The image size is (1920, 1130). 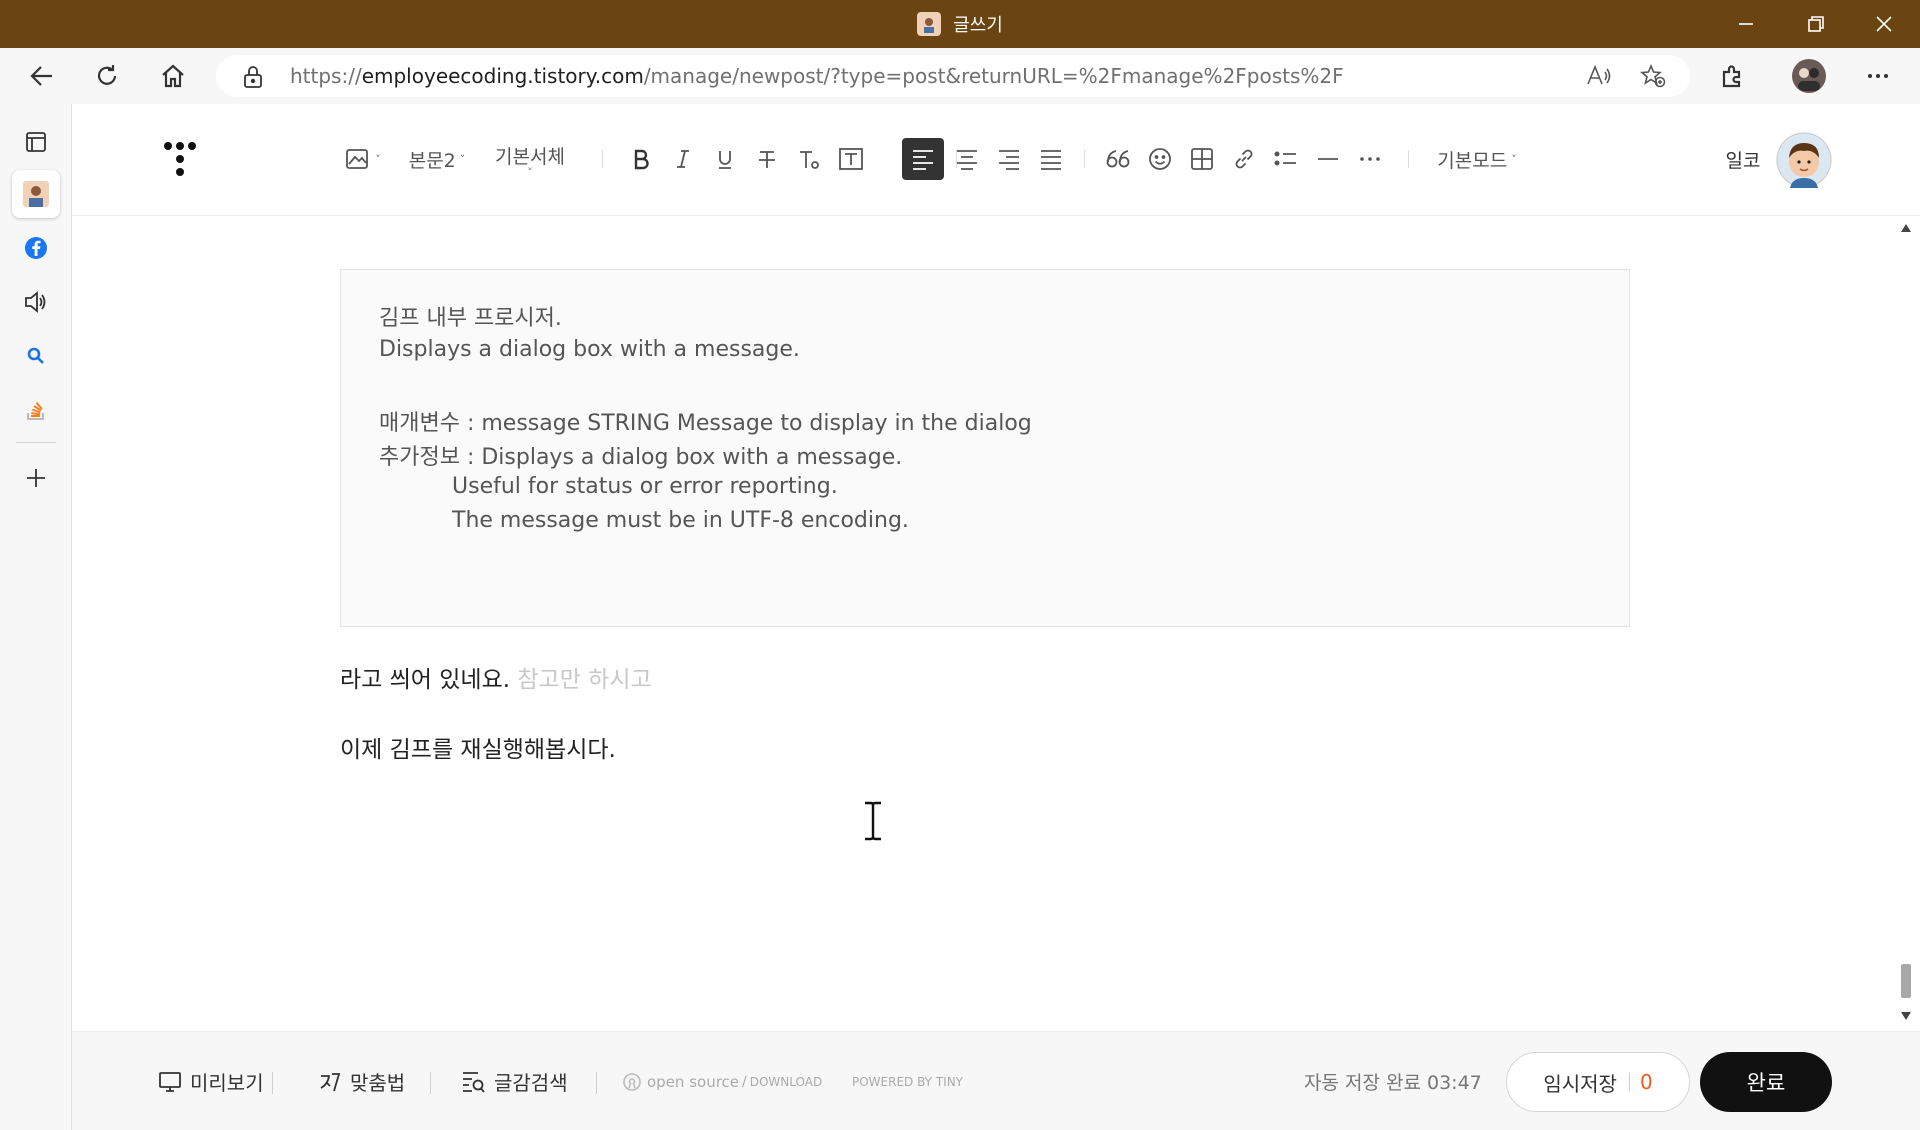 I want to click on font-family-label: 기본서체, so click(x=530, y=156).